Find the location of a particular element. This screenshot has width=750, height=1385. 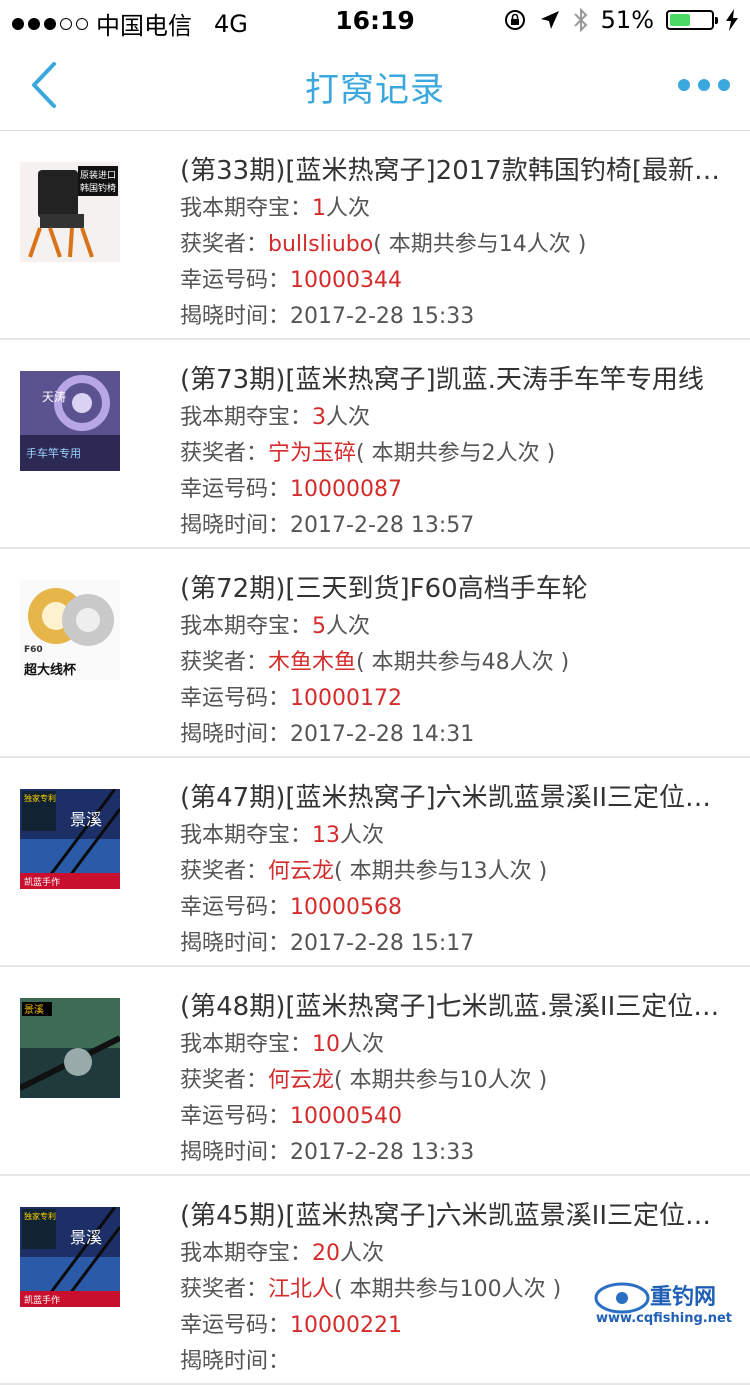

winner-name: bullsliubo is located at coordinates (320, 244).